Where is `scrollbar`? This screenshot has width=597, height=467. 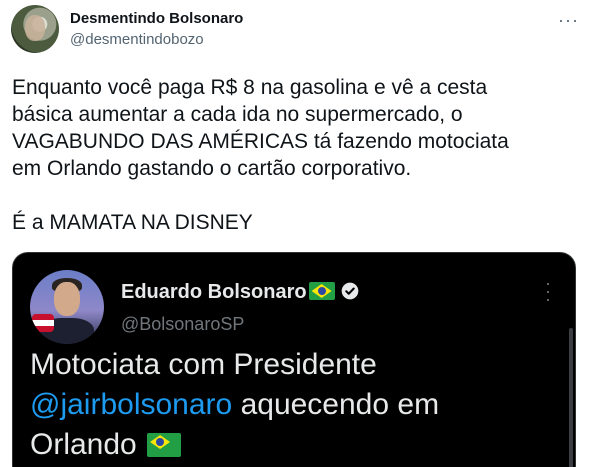
scrollbar is located at coordinates (571, 397).